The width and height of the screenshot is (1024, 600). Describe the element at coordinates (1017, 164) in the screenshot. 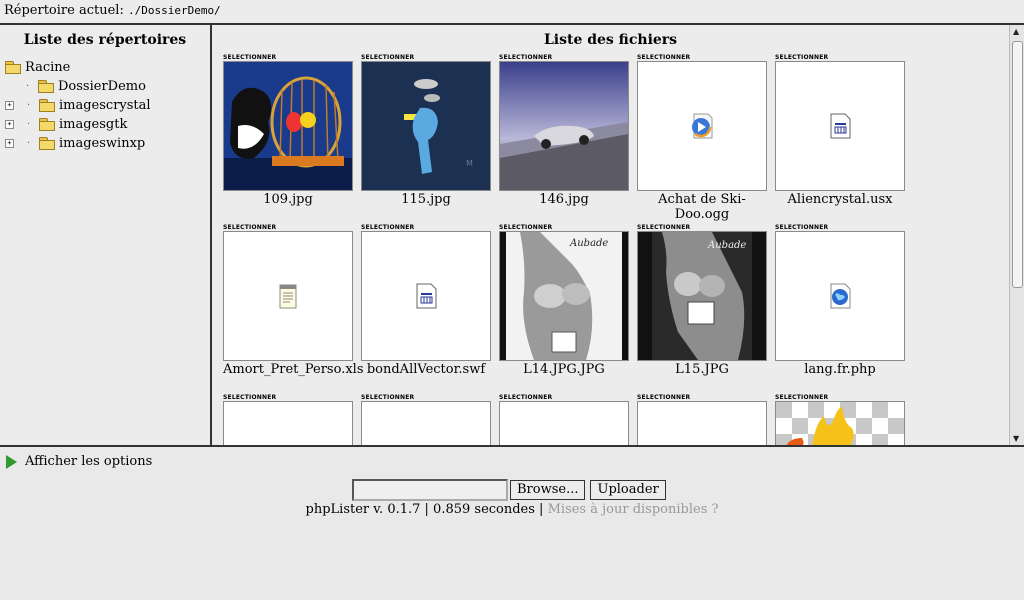

I see `scrollbar-thumb` at that location.